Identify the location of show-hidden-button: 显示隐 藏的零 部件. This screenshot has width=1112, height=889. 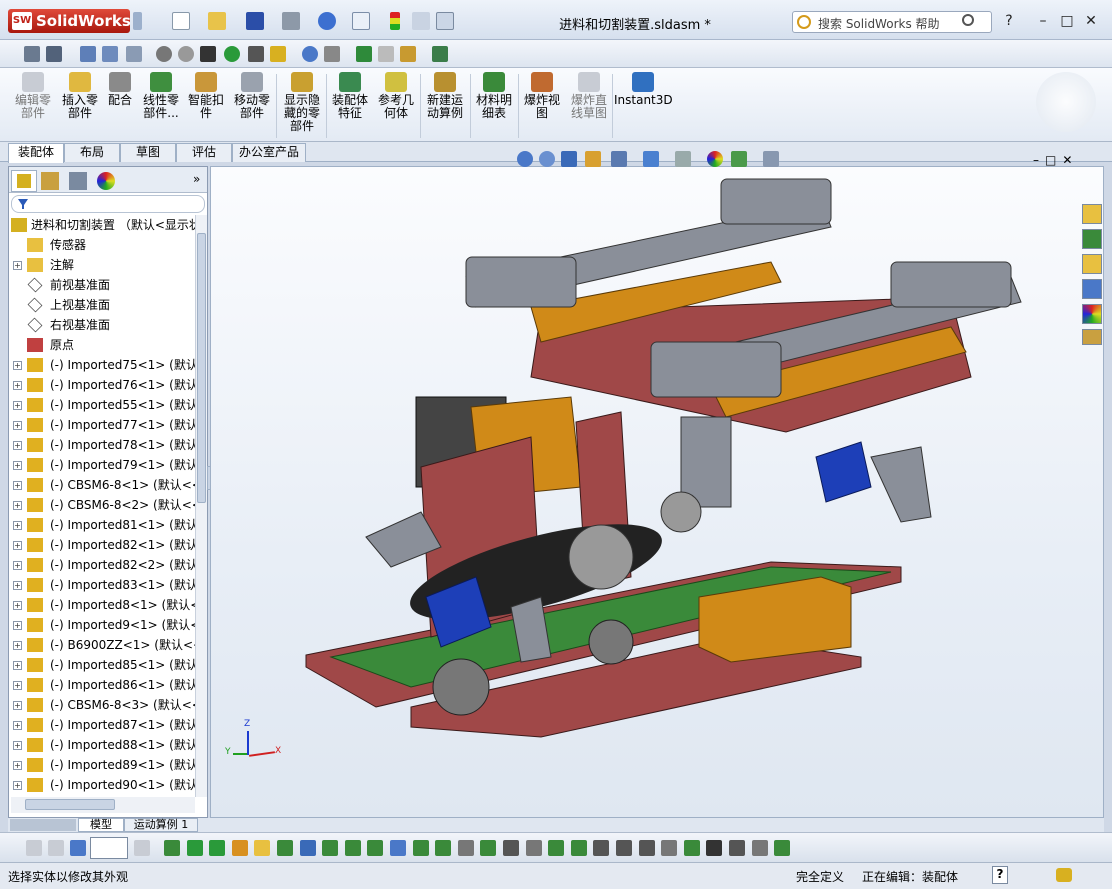
(302, 102).